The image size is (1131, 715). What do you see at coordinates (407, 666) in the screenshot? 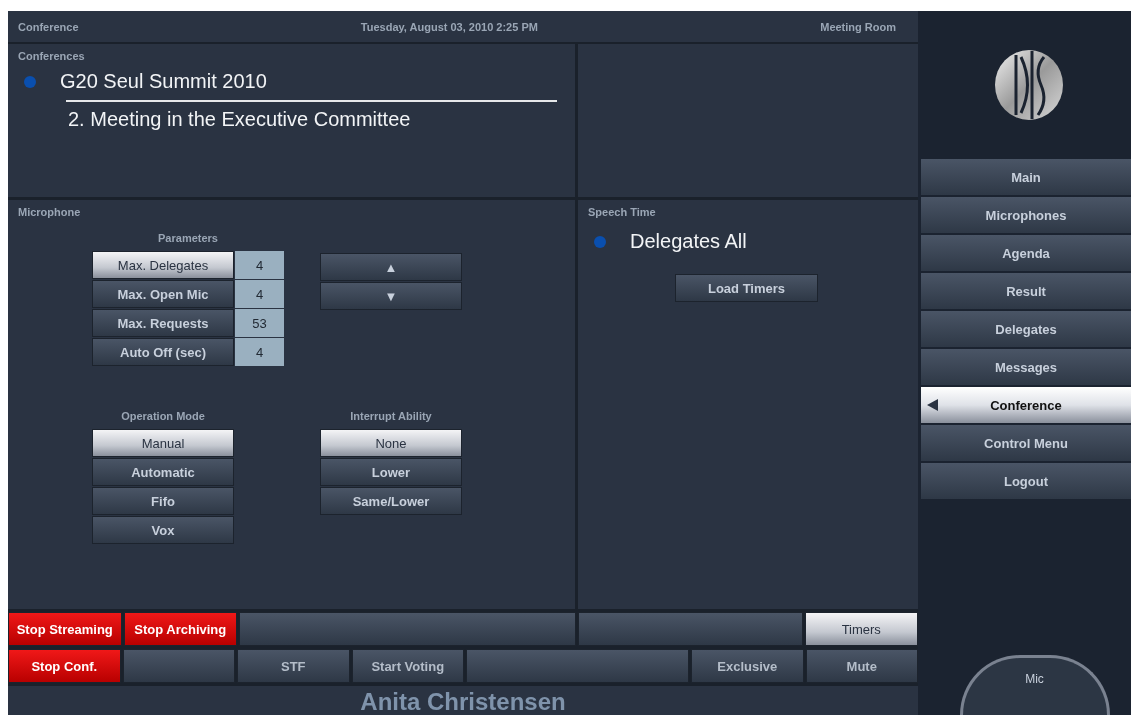
I see `action-button: Start Voting` at bounding box center [407, 666].